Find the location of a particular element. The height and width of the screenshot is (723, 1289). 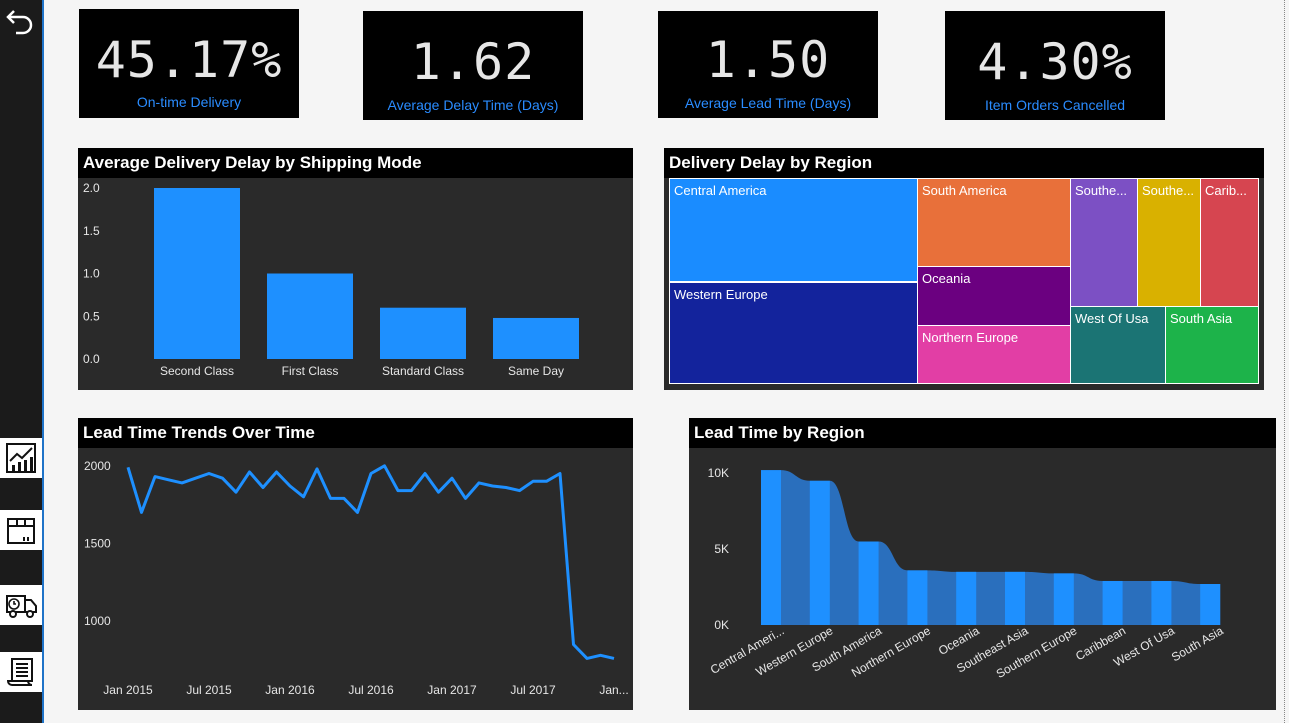

x-tick-label: Jul 2016 is located at coordinates (371, 690).